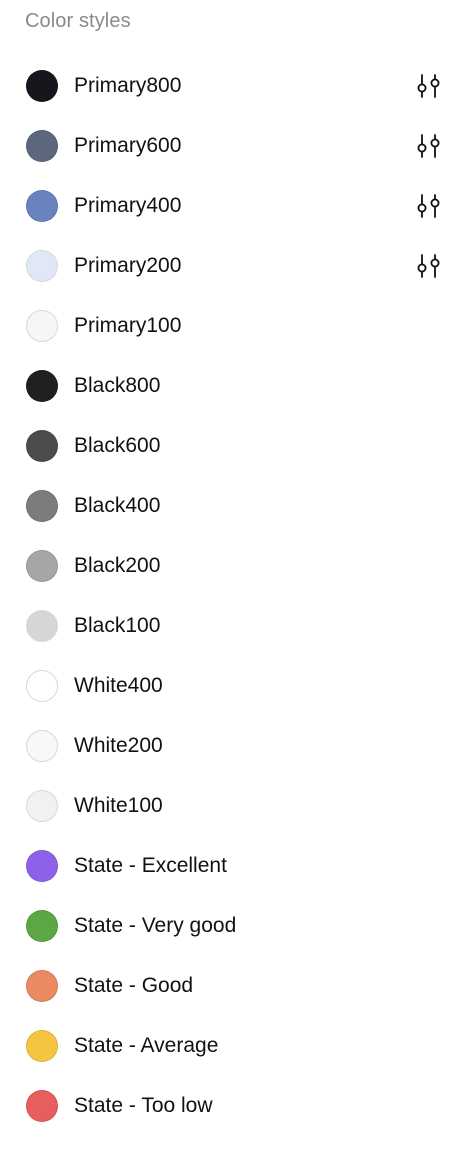 This screenshot has width=470, height=1162. Describe the element at coordinates (128, 205) in the screenshot. I see `color-style-name: Primary400` at that location.